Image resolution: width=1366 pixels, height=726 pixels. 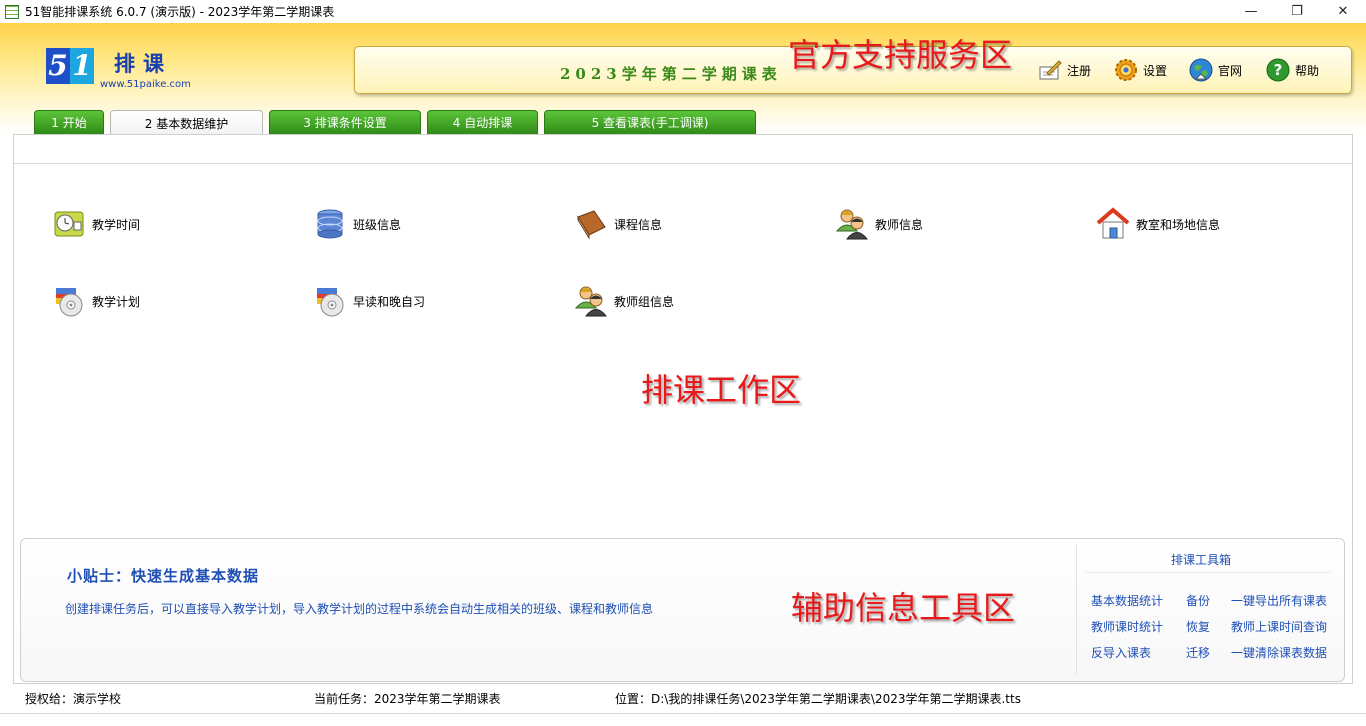 What do you see at coordinates (1113, 224) in the screenshot?
I see `classroom-house-icon` at bounding box center [1113, 224].